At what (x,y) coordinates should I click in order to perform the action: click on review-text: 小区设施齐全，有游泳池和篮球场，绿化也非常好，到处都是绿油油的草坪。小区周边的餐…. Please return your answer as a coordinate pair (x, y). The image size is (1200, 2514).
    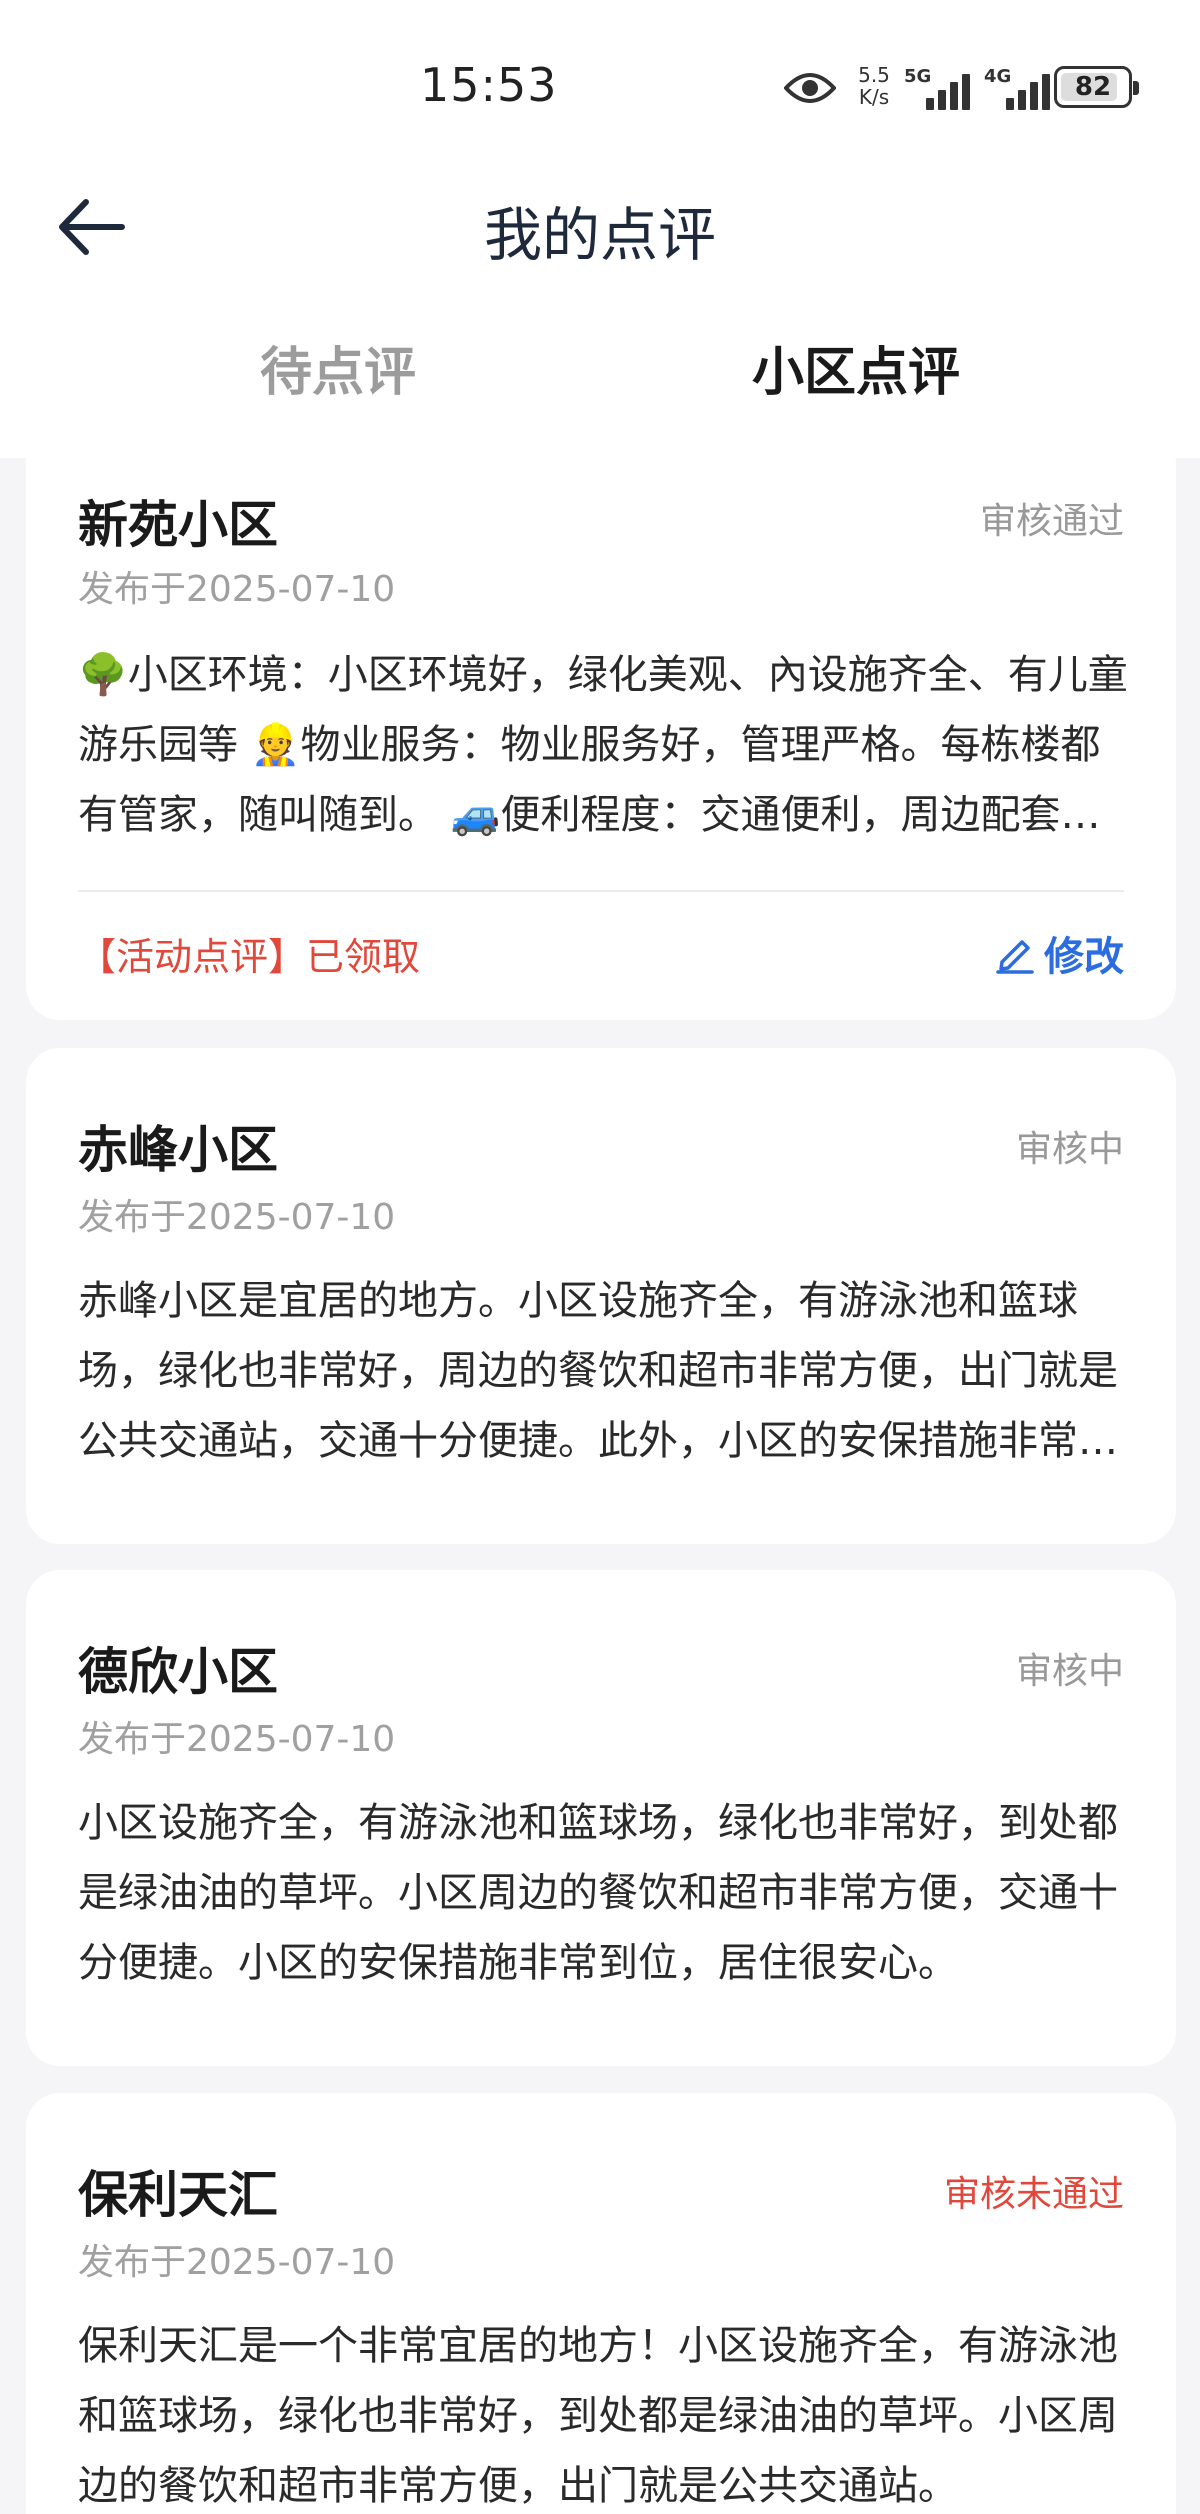
    Looking at the image, I should click on (598, 1893).